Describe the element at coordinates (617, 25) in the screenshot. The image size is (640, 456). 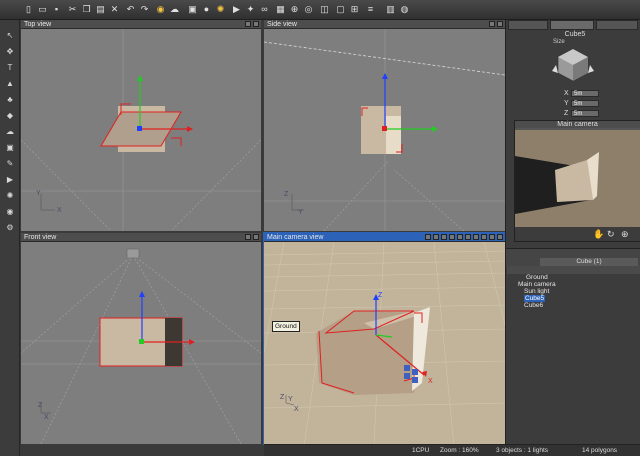
I see `panel-tab-material` at that location.